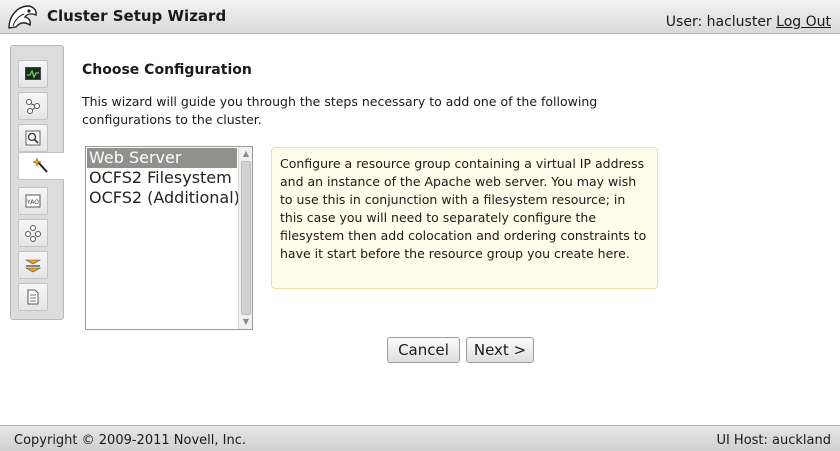  I want to click on user-label: User: hacluster, so click(718, 22).